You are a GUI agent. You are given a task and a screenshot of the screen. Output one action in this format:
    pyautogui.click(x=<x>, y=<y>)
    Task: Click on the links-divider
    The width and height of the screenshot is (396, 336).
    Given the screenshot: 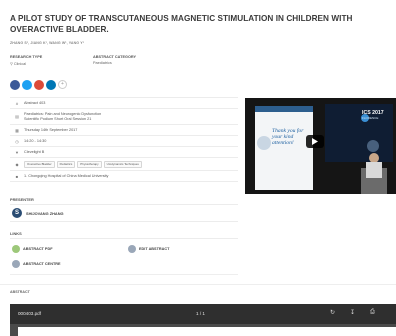 What is the action you would take?
    pyautogui.click(x=124, y=274)
    